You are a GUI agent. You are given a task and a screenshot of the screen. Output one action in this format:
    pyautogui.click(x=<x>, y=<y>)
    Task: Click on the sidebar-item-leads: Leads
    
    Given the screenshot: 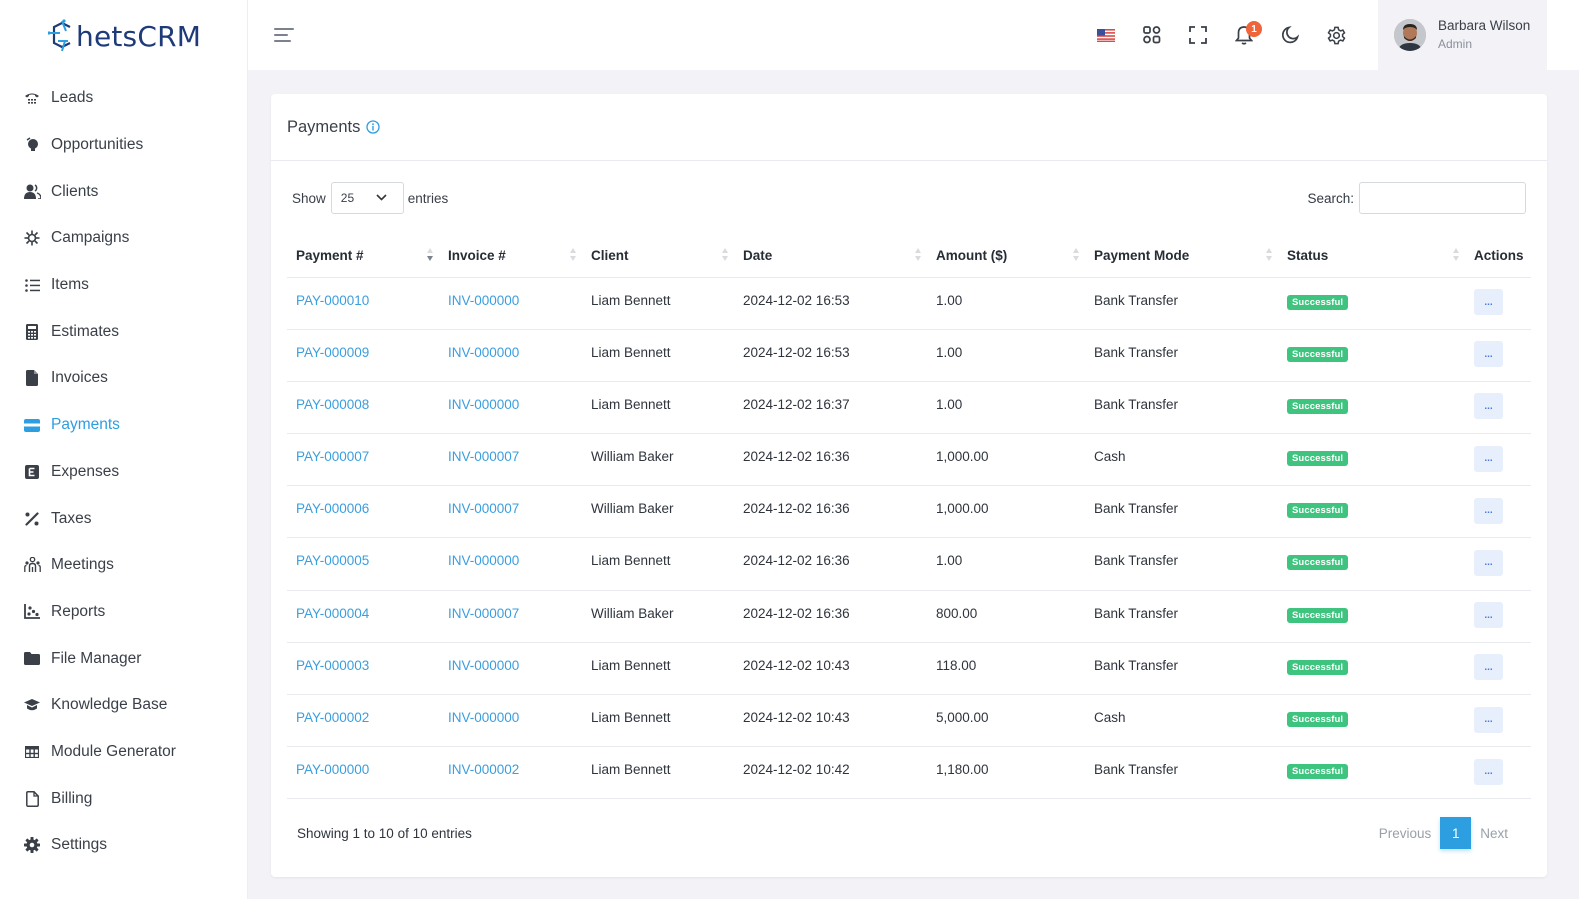 What is the action you would take?
    pyautogui.click(x=123, y=98)
    